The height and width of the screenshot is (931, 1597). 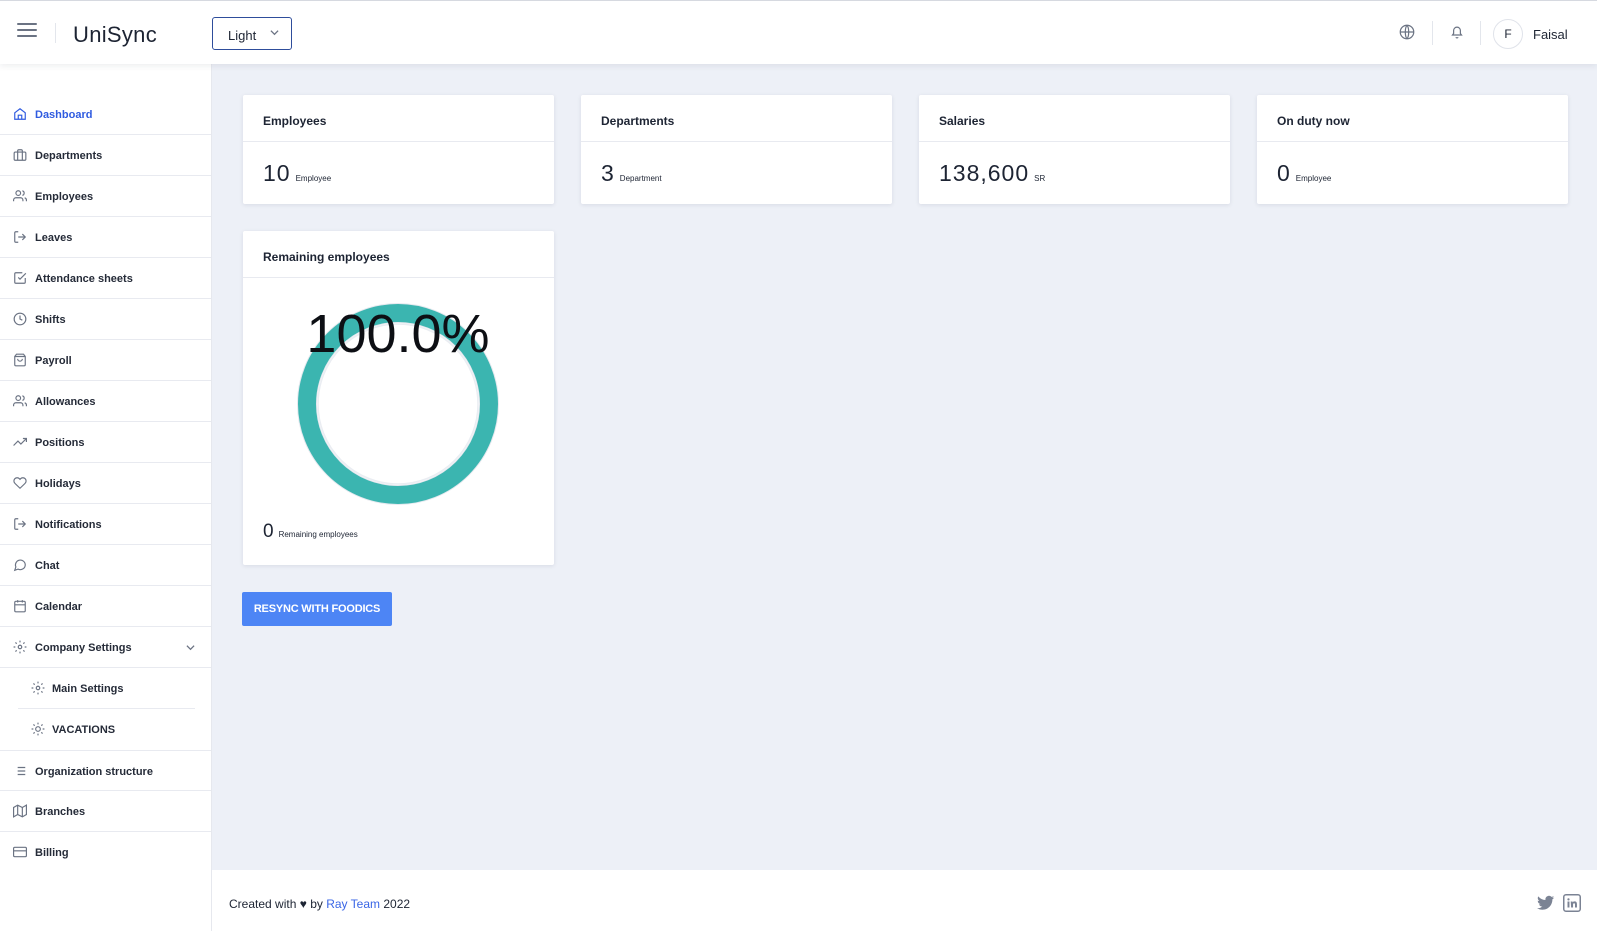 What do you see at coordinates (105, 524) in the screenshot?
I see `sidebar-item-notifications: Notifications` at bounding box center [105, 524].